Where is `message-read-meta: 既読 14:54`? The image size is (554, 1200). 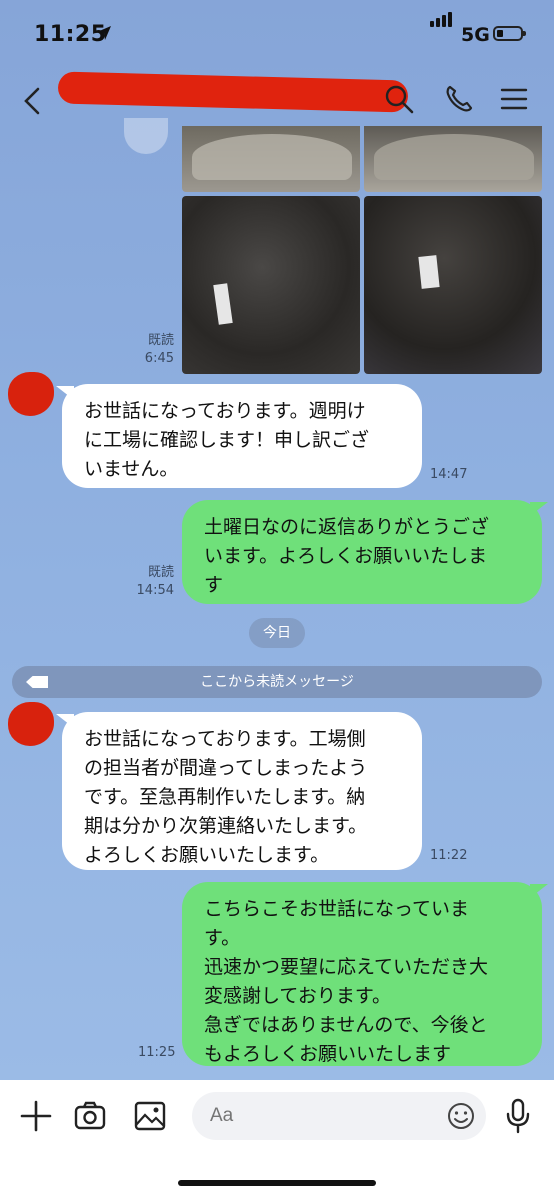 message-read-meta: 既読 14:54 is located at coordinates (147, 582).